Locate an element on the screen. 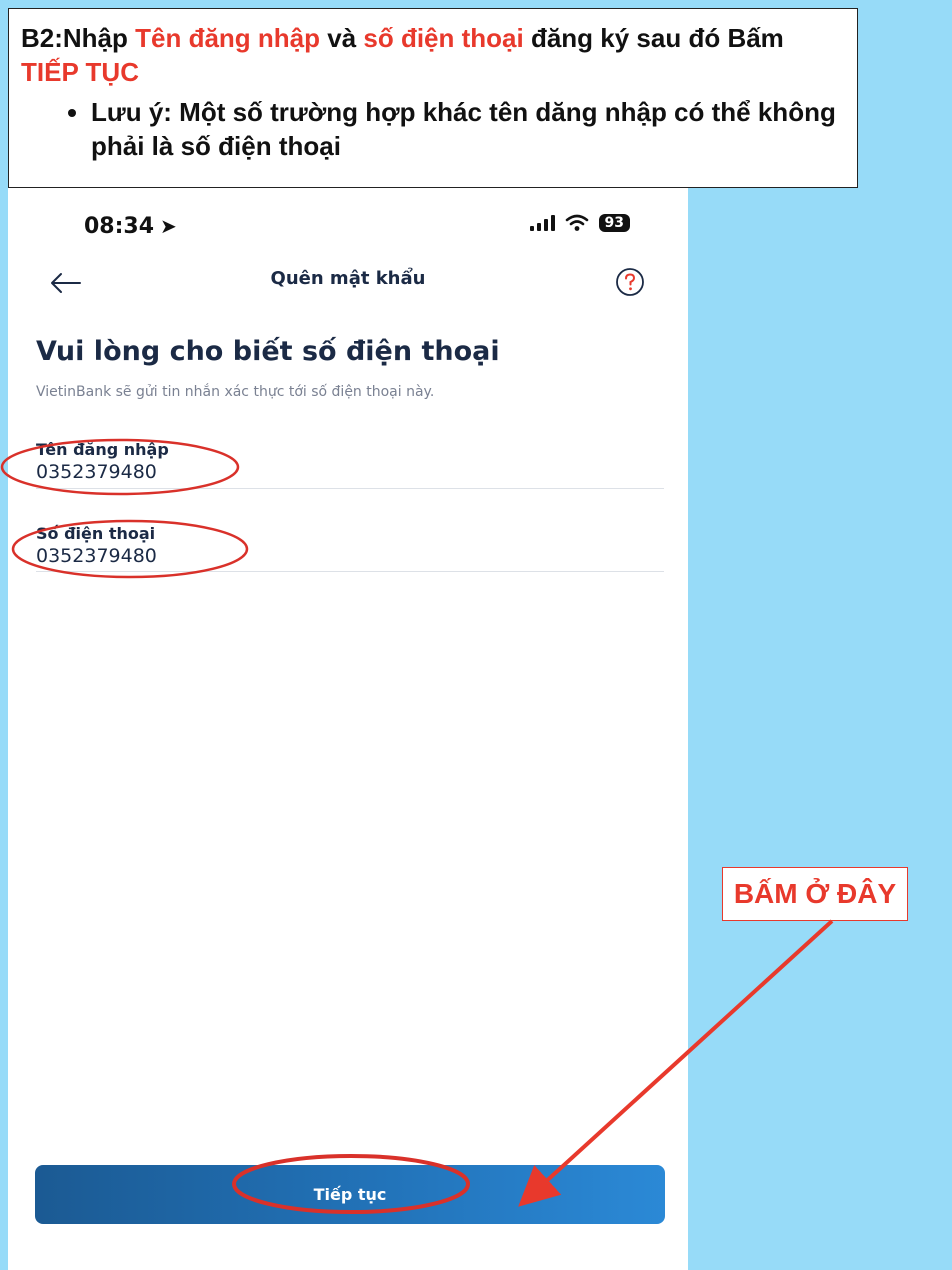 The height and width of the screenshot is (1270, 952). callout-text: BẤM Ở ĐÂY is located at coordinates (815, 893).